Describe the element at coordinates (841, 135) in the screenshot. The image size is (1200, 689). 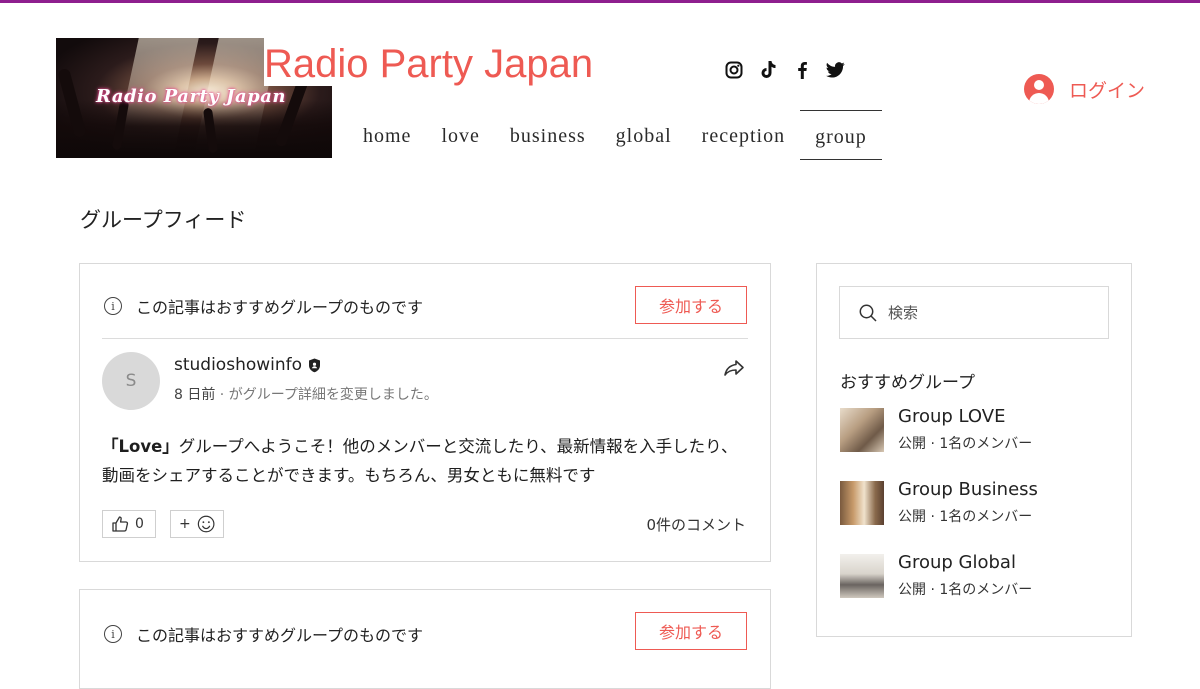
I see `nav-group: group` at that location.